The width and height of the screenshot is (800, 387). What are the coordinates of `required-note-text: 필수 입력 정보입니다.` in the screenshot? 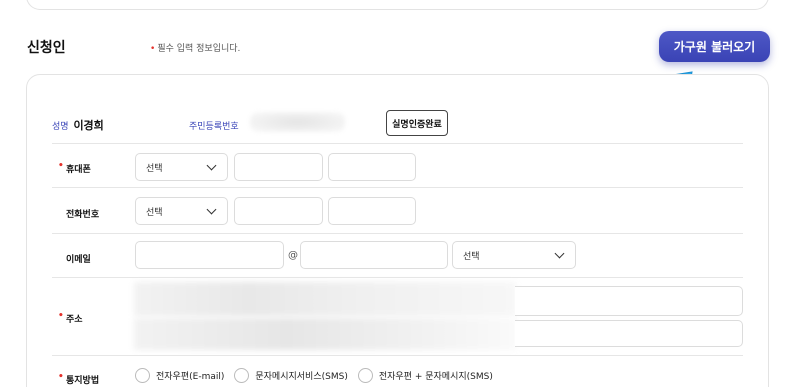 It's located at (199, 49).